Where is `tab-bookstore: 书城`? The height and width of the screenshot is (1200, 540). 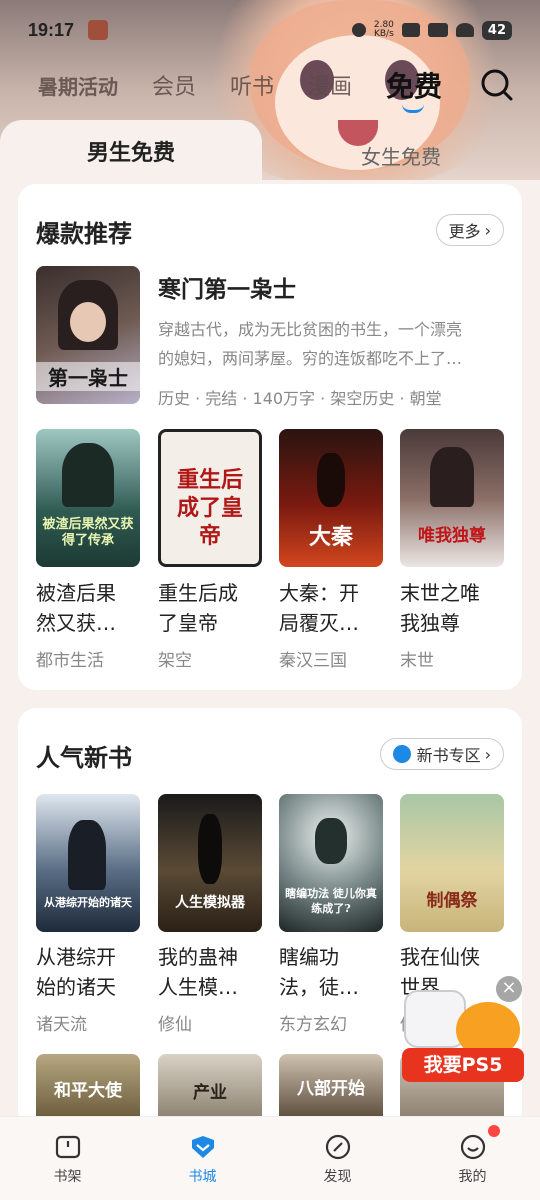 tab-bookstore: 书城 is located at coordinates (202, 1158).